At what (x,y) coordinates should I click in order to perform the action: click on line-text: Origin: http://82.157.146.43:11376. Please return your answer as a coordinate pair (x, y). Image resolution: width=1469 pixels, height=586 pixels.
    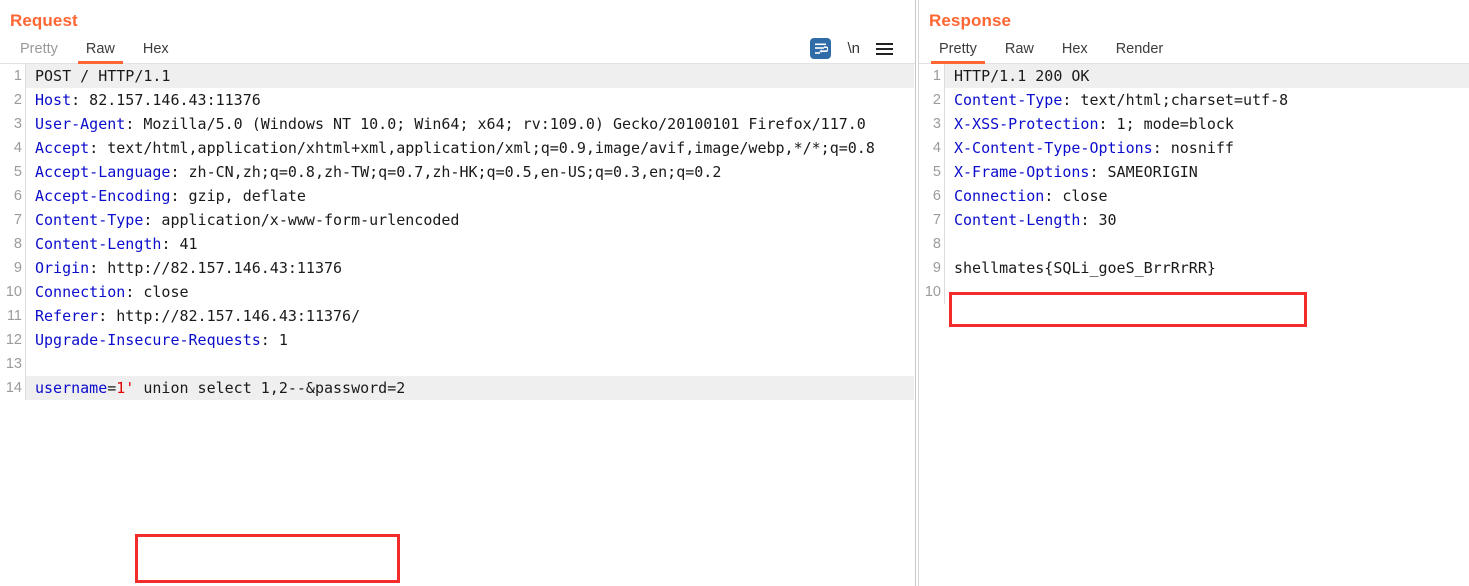
    Looking at the image, I should click on (470, 268).